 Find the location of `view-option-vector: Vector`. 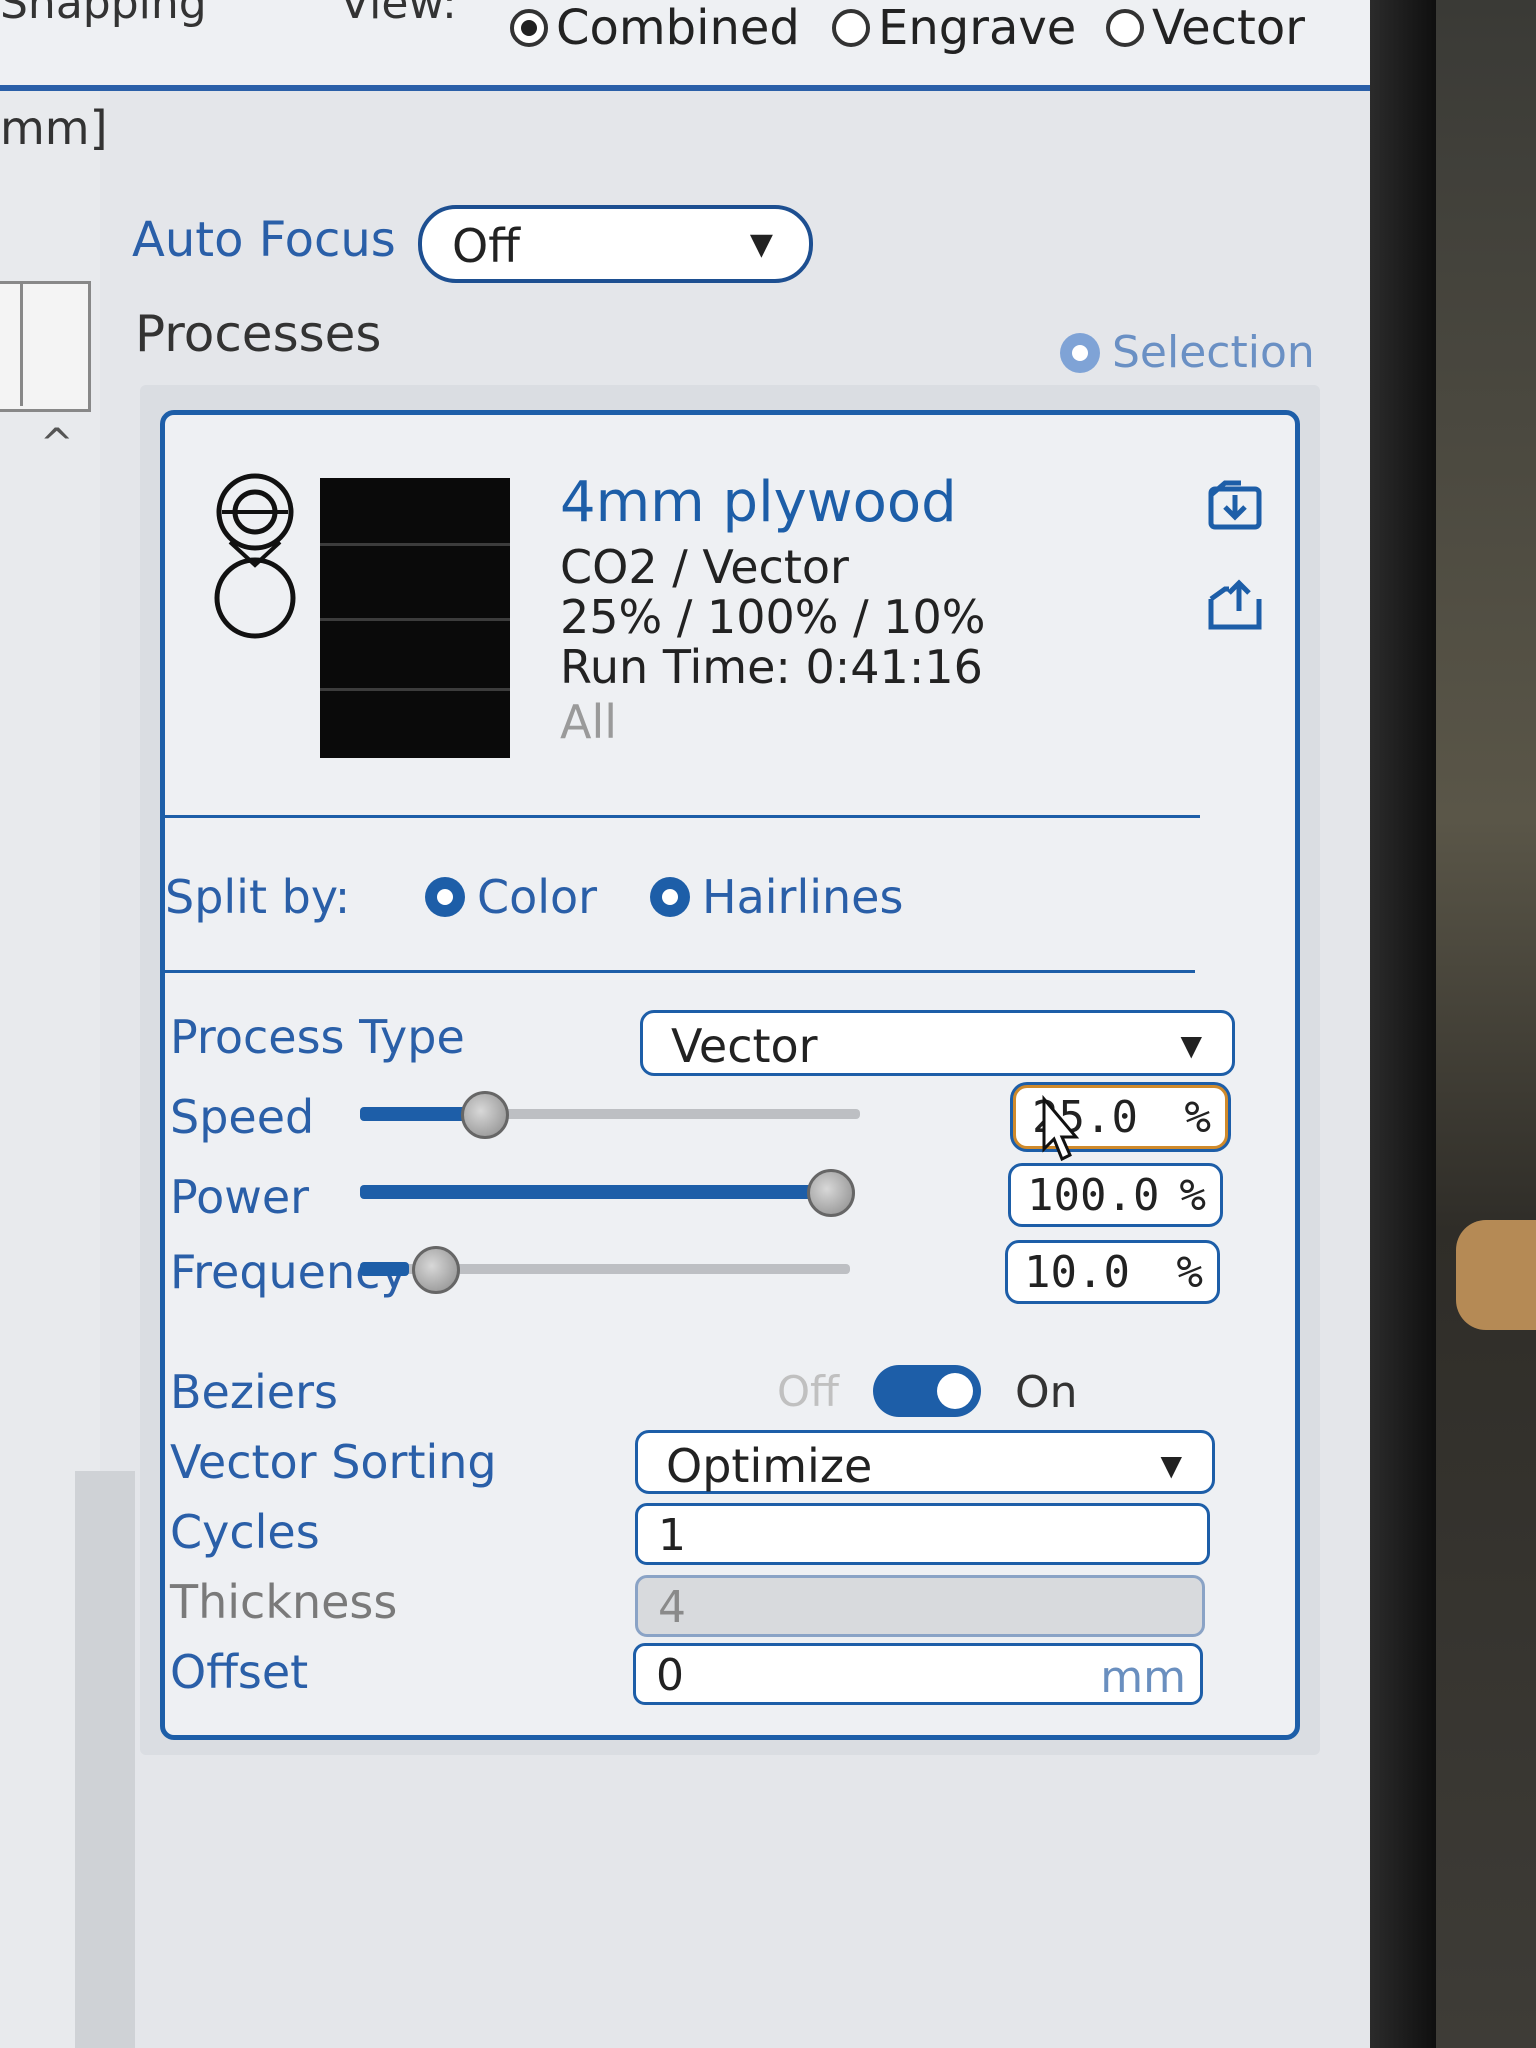

view-option-vector: Vector is located at coordinates (1205, 28).